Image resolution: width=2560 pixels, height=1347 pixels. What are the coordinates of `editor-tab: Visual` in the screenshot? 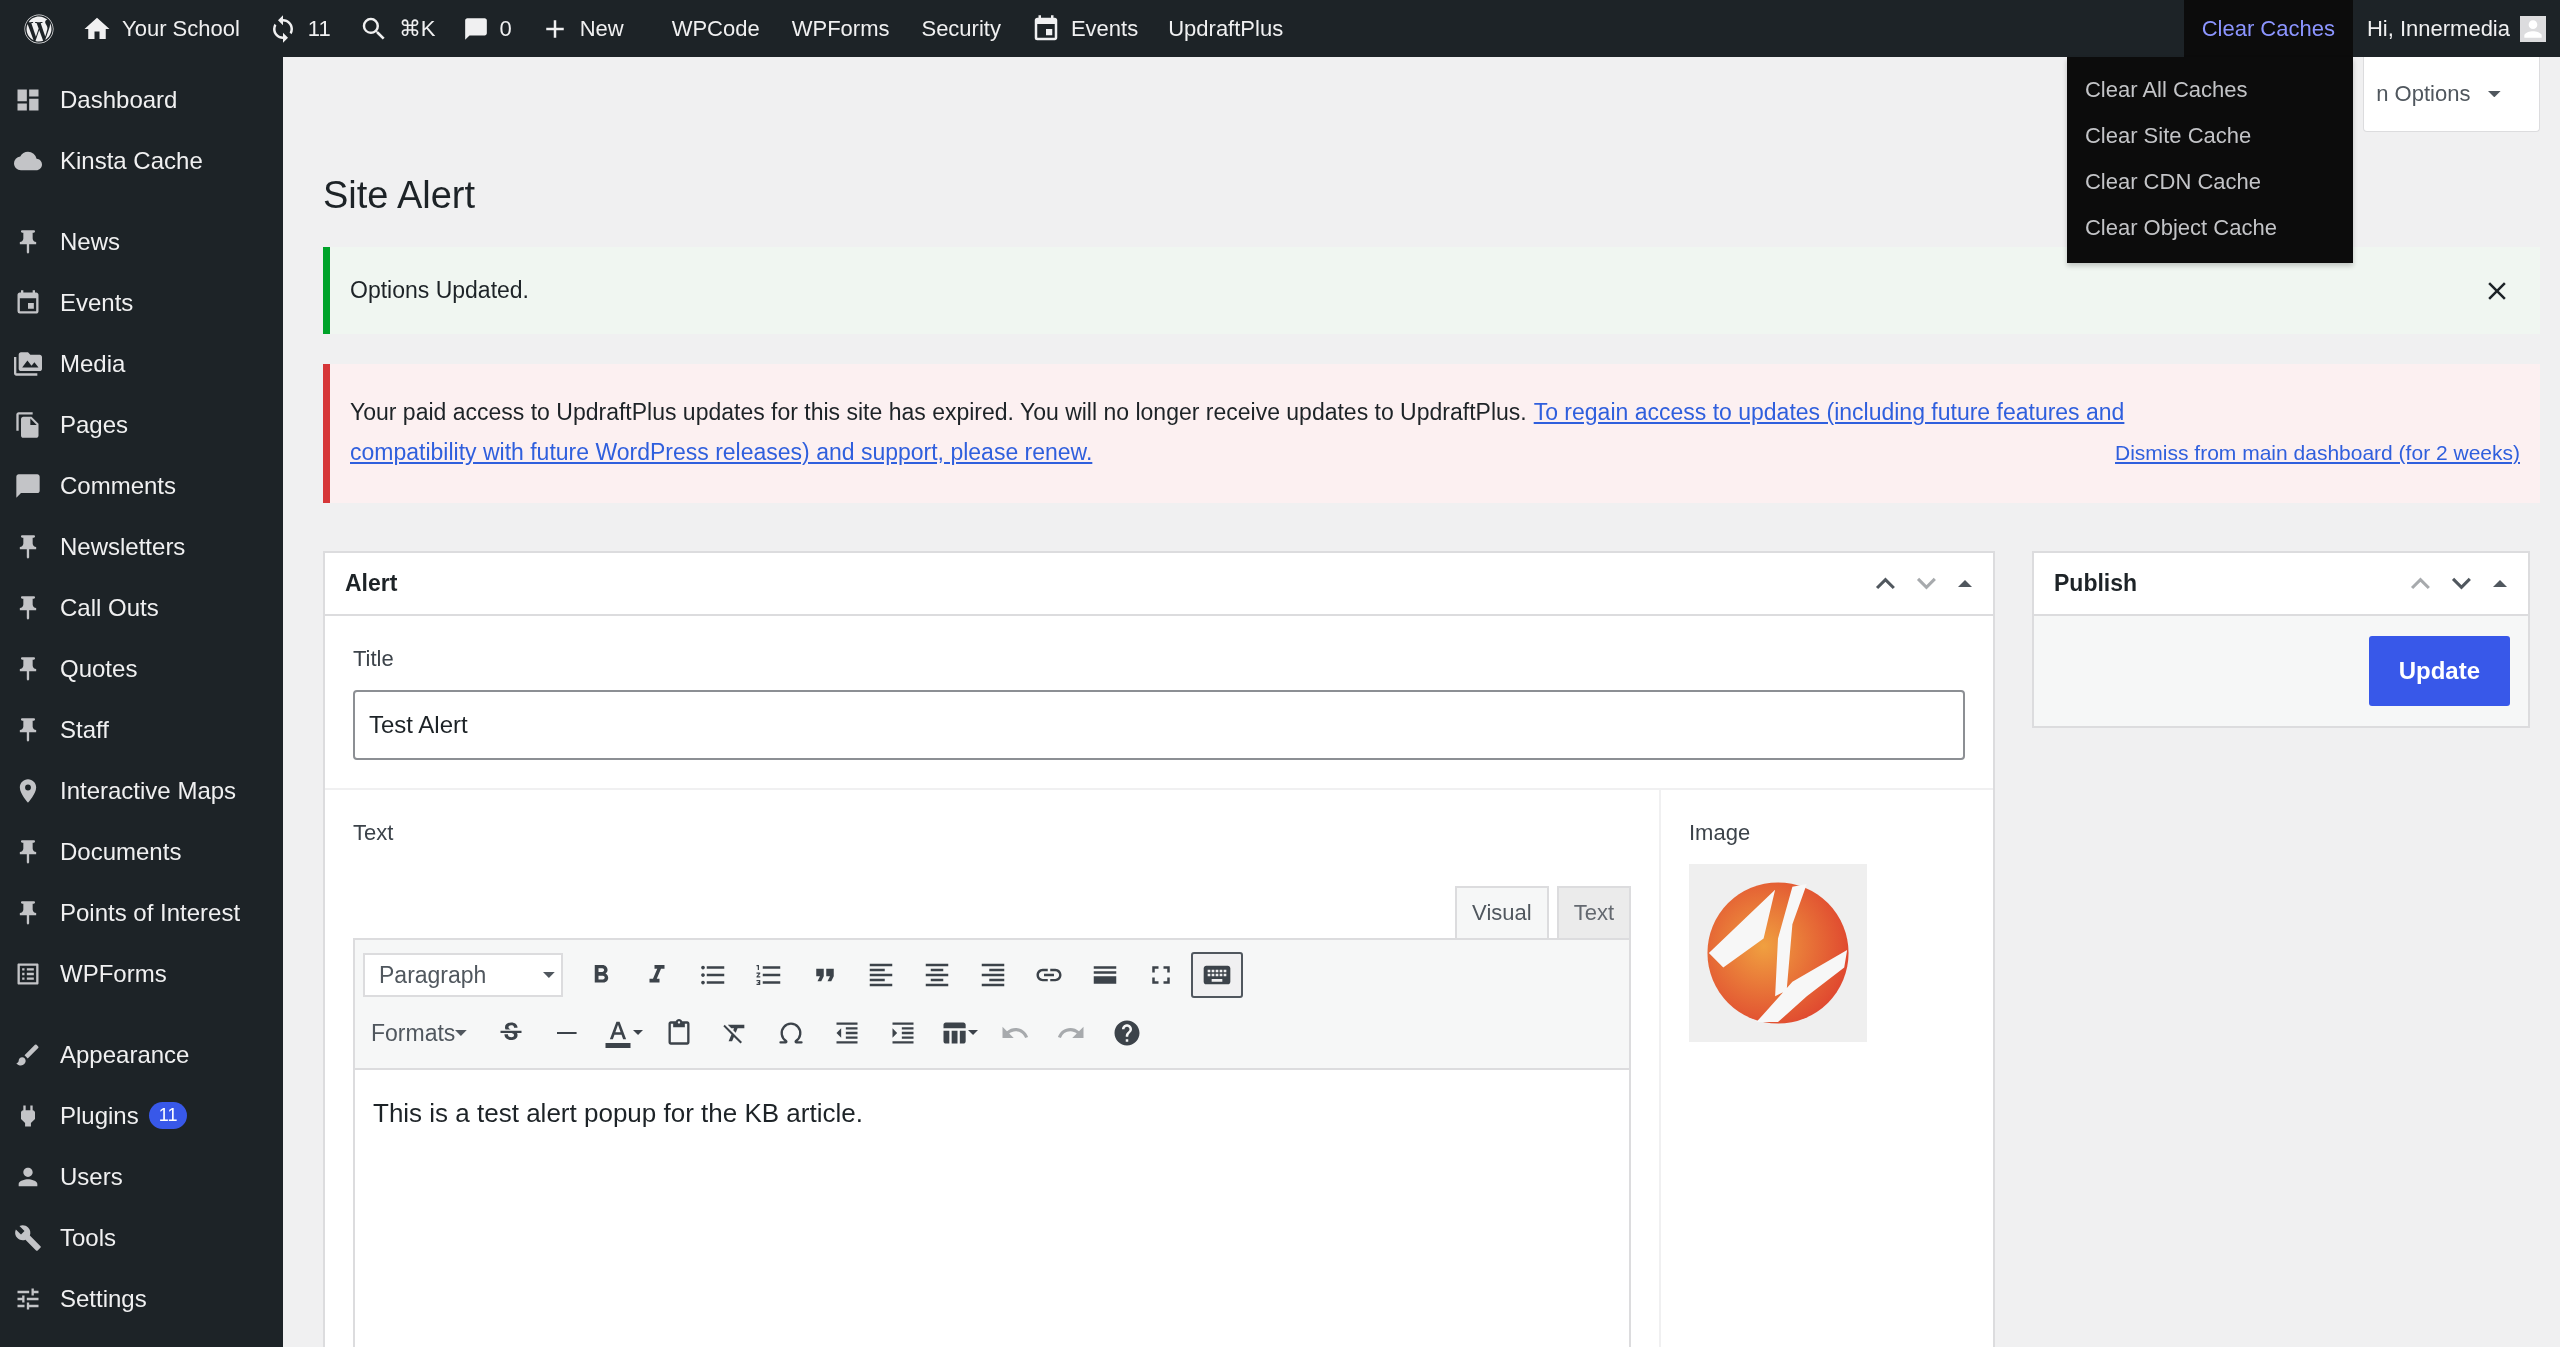 It's located at (1502, 912).